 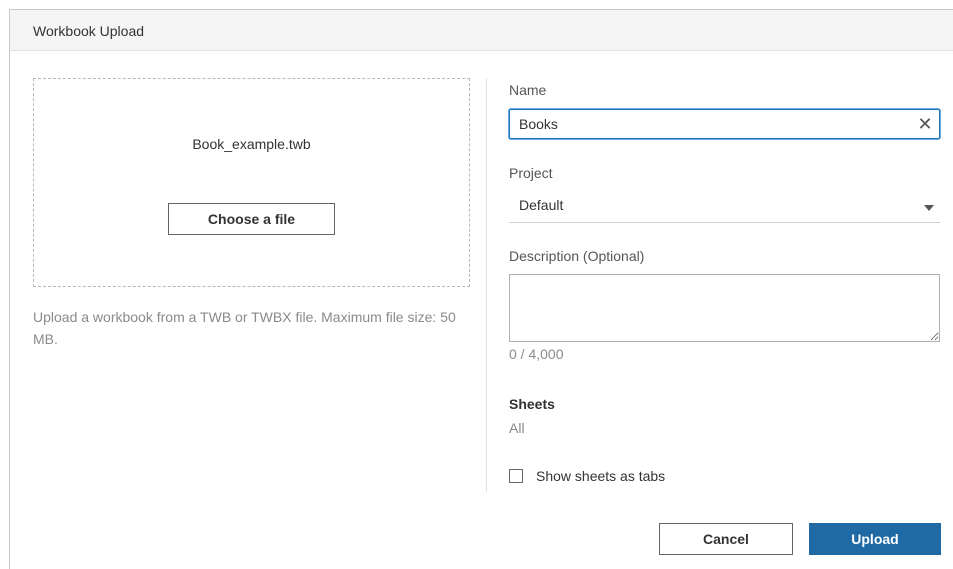 What do you see at coordinates (925, 124) in the screenshot?
I see `close-icon: ✕` at bounding box center [925, 124].